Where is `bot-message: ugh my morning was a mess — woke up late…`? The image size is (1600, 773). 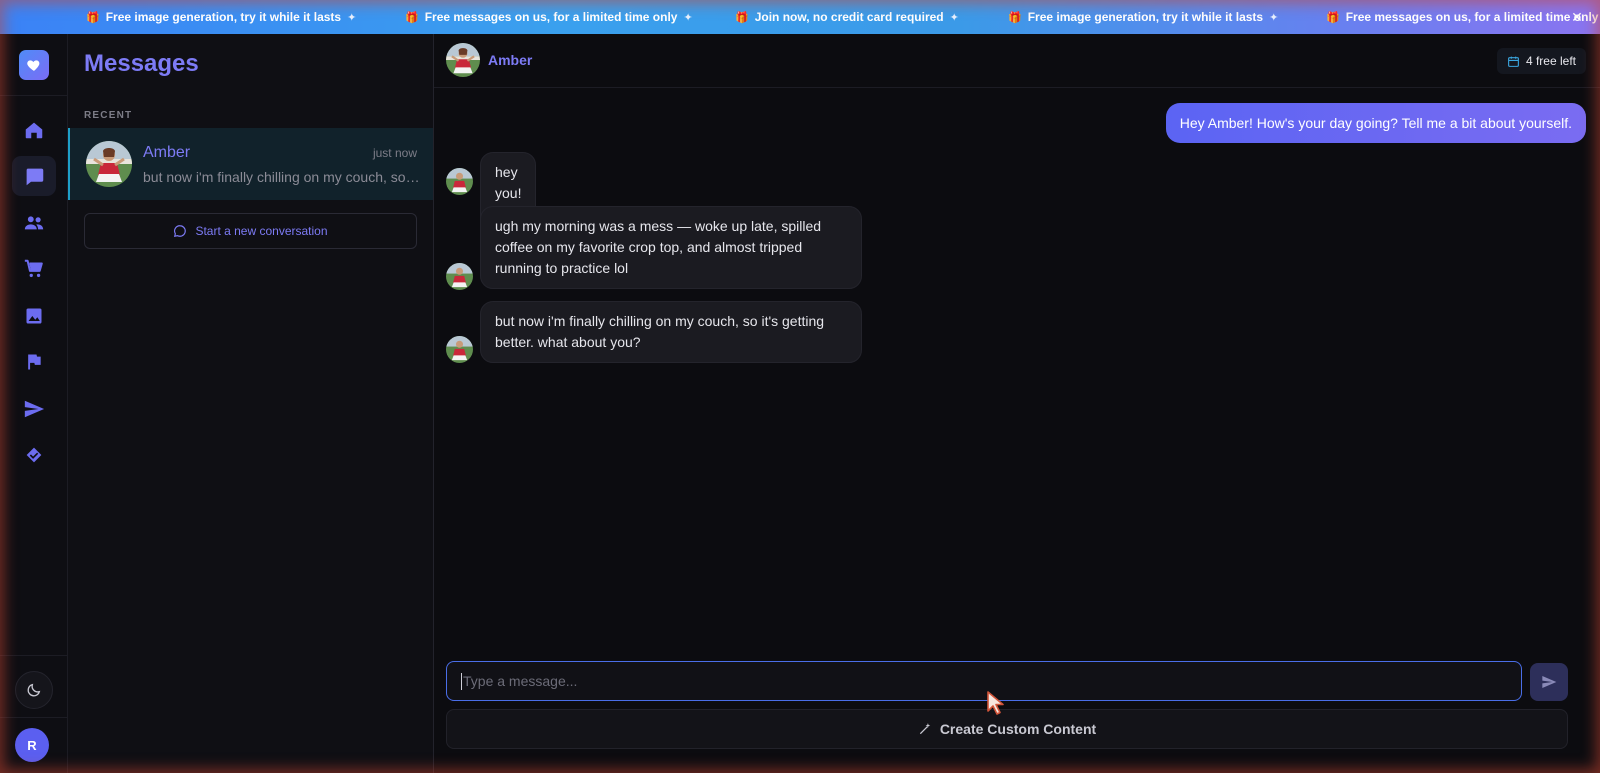
bot-message: ugh my morning was a mess — woke up late… is located at coordinates (671, 247).